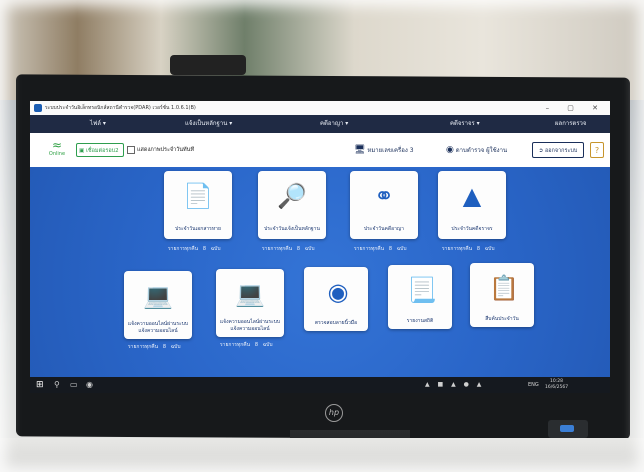  What do you see at coordinates (380, 249) in the screenshot?
I see `tile-count-criminal-case: รายการทุกคืน 8 ฉบับ` at bounding box center [380, 249].